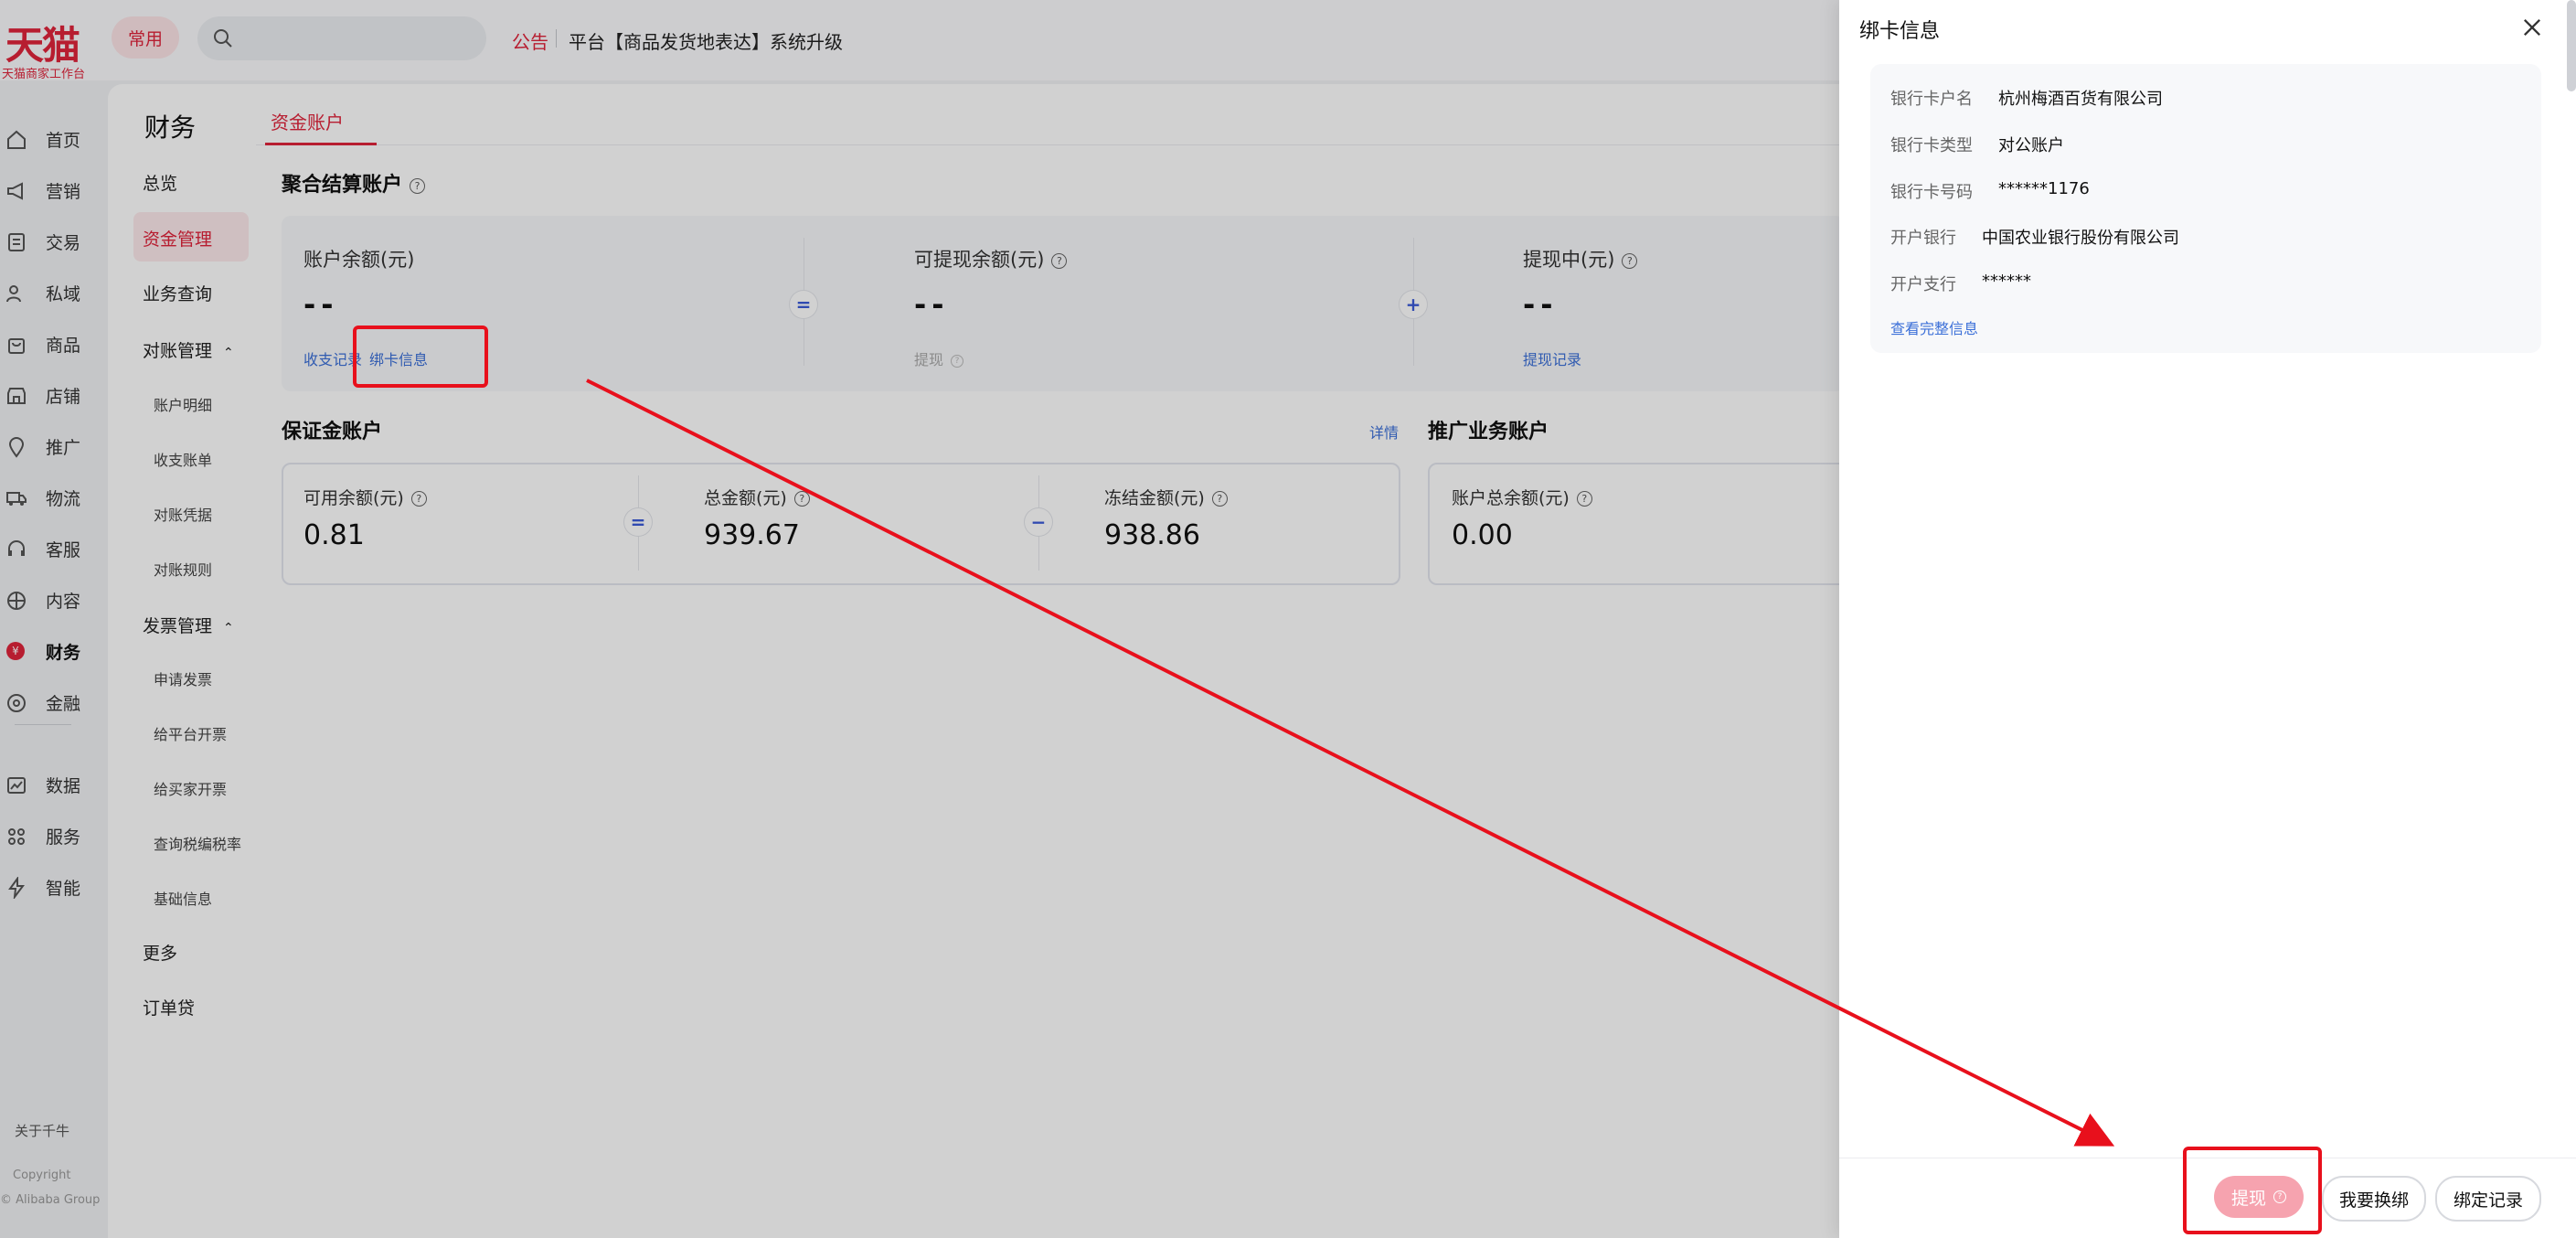 Image resolution: width=2576 pixels, height=1238 pixels. What do you see at coordinates (1923, 284) in the screenshot?
I see `field-label: 开户支行` at bounding box center [1923, 284].